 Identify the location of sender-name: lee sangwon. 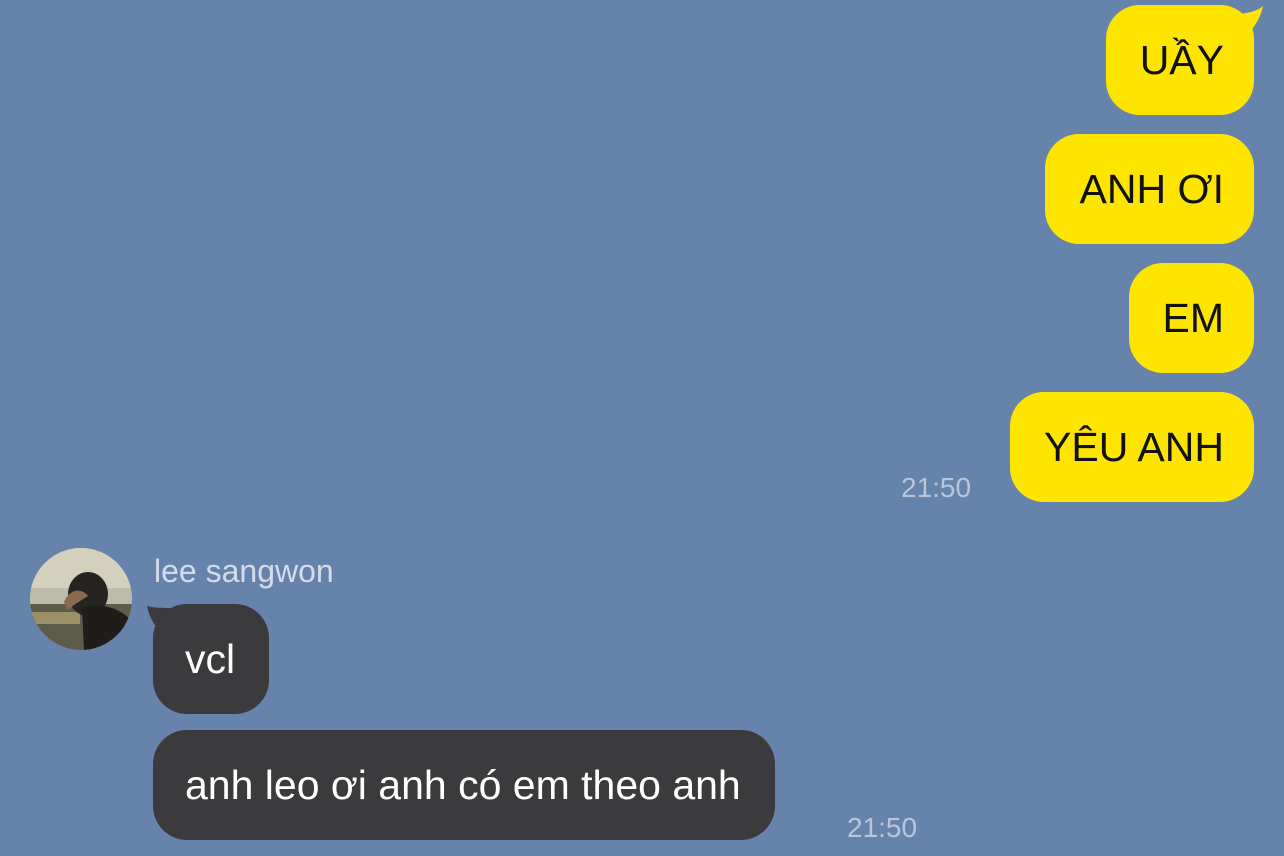
(244, 571).